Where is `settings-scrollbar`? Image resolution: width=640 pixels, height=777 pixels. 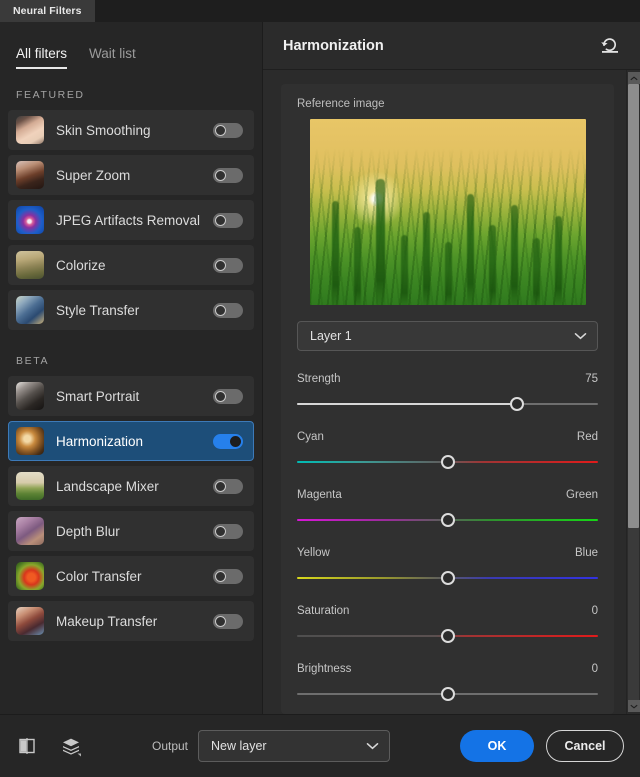 settings-scrollbar is located at coordinates (633, 392).